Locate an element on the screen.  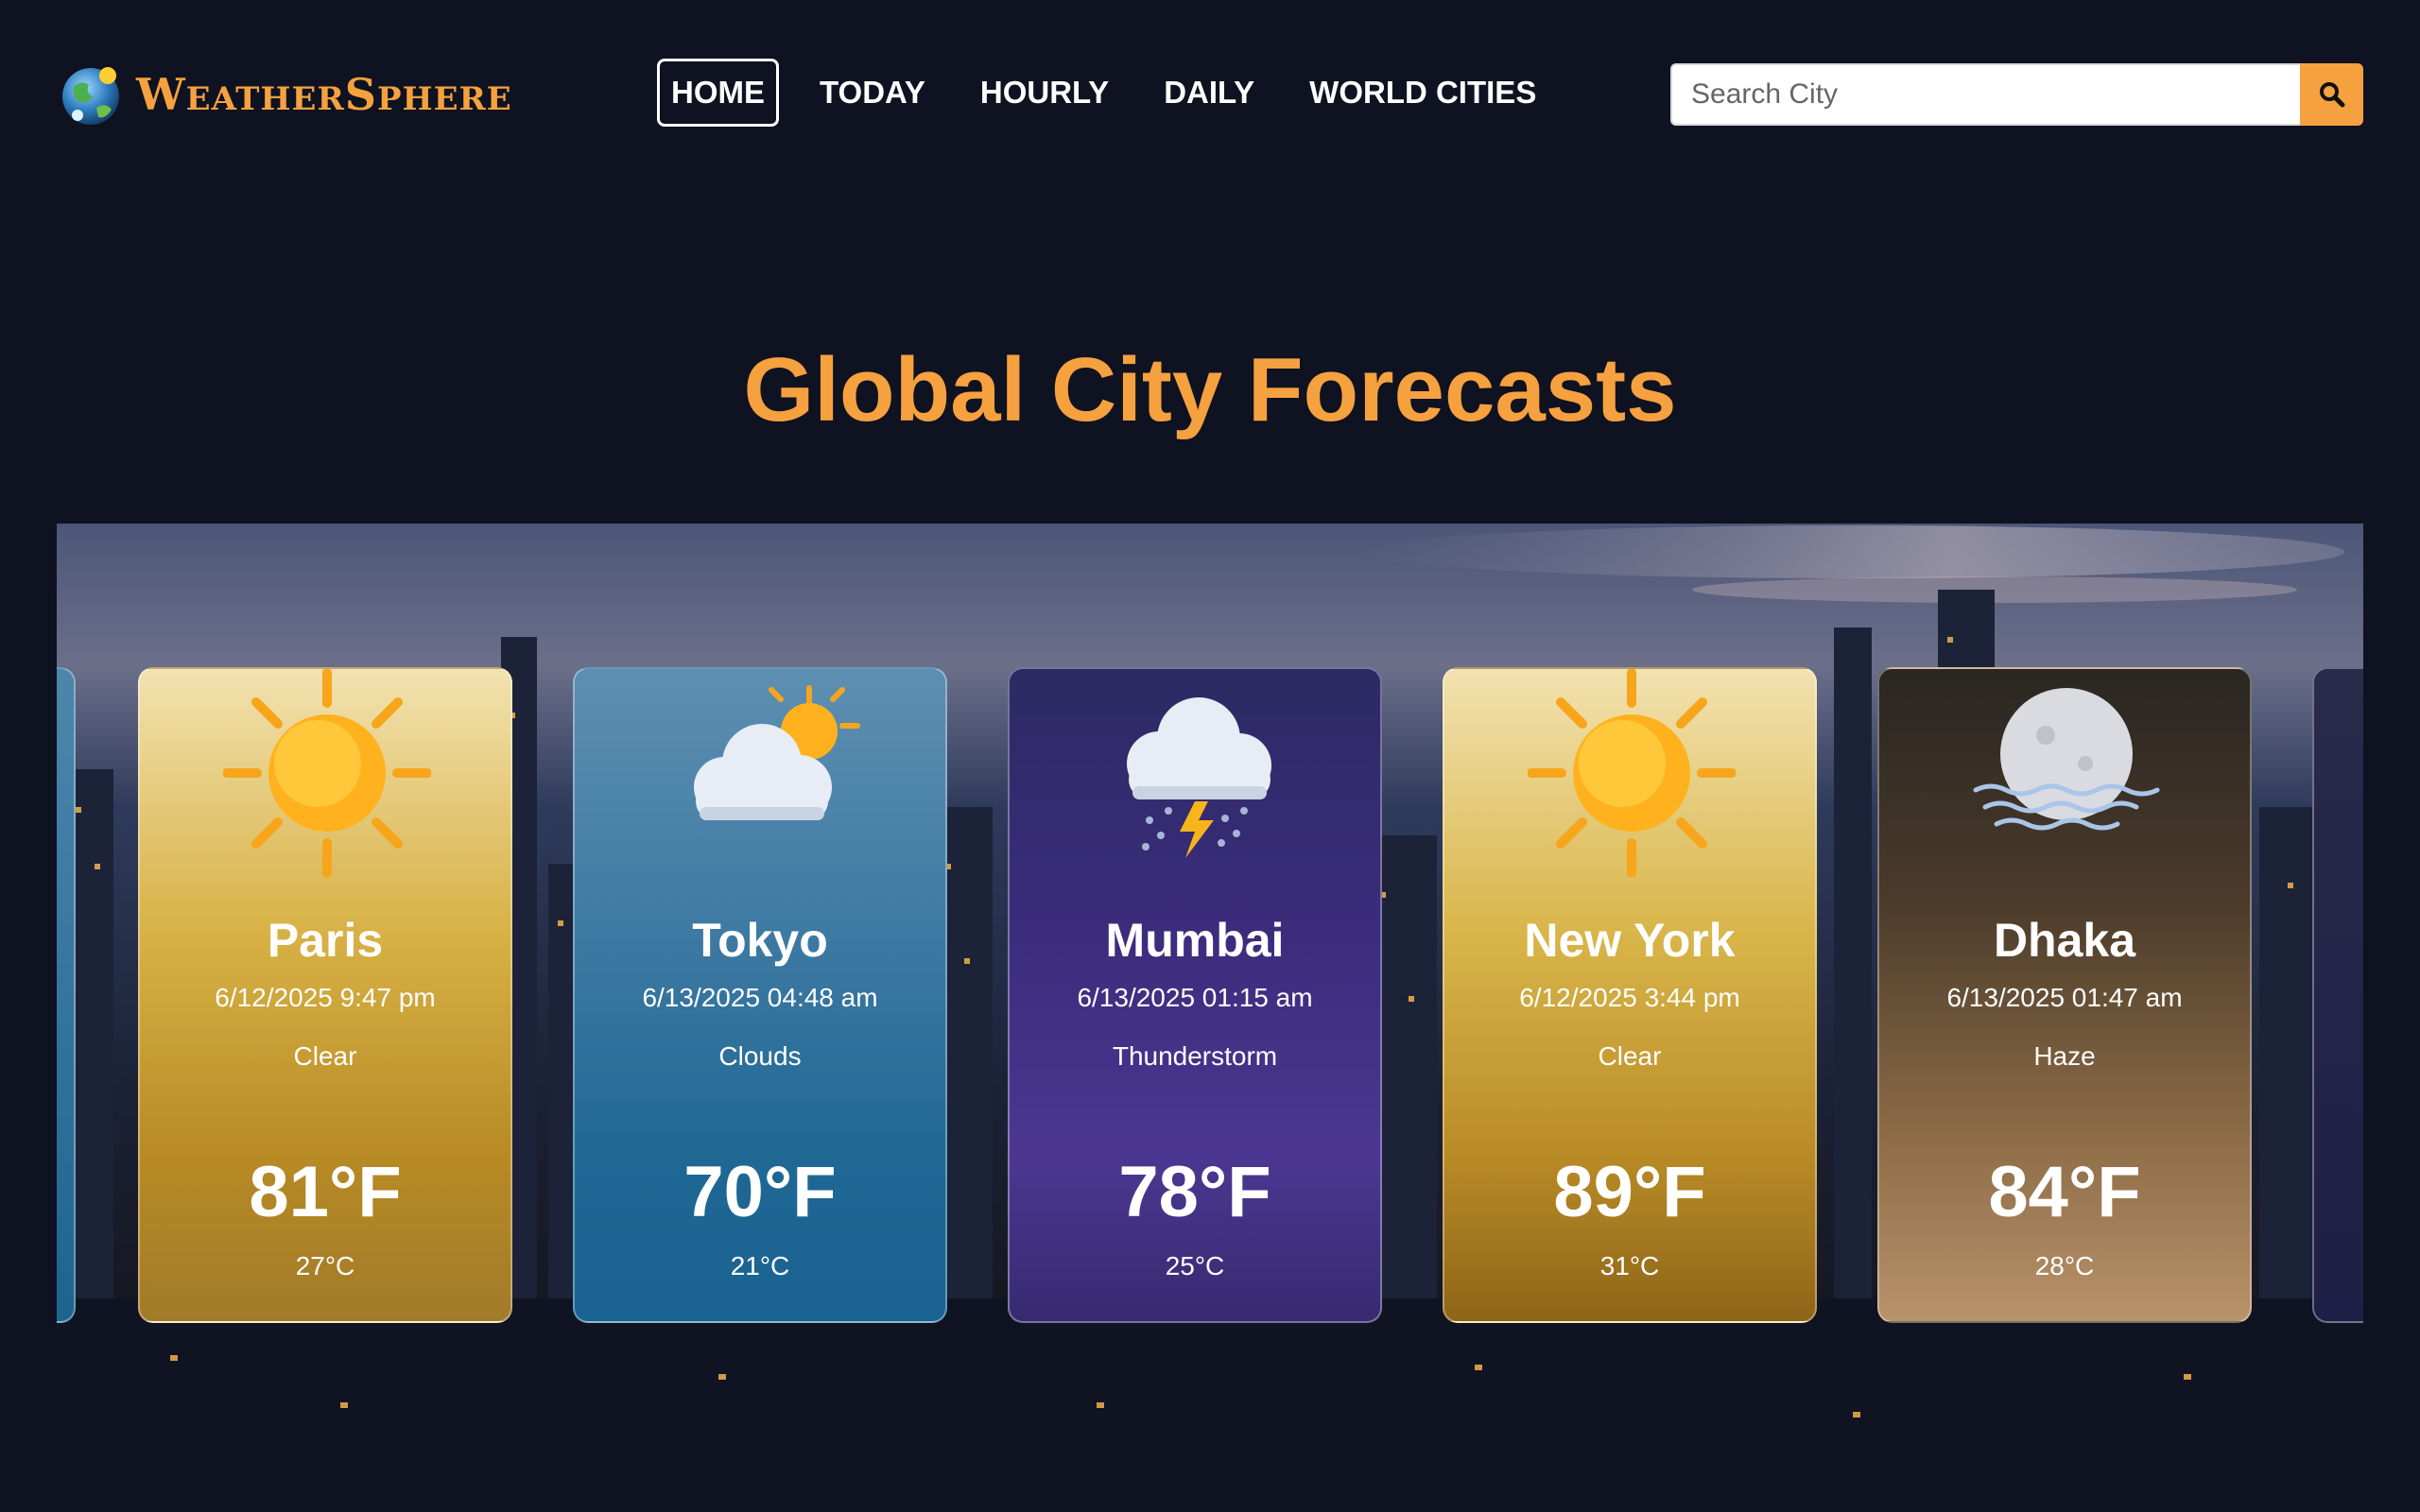
city-card-dhaka: Dhaka 6/13/2025 01:47 am Haze 84°F 28°C is located at coordinates (2064, 995).